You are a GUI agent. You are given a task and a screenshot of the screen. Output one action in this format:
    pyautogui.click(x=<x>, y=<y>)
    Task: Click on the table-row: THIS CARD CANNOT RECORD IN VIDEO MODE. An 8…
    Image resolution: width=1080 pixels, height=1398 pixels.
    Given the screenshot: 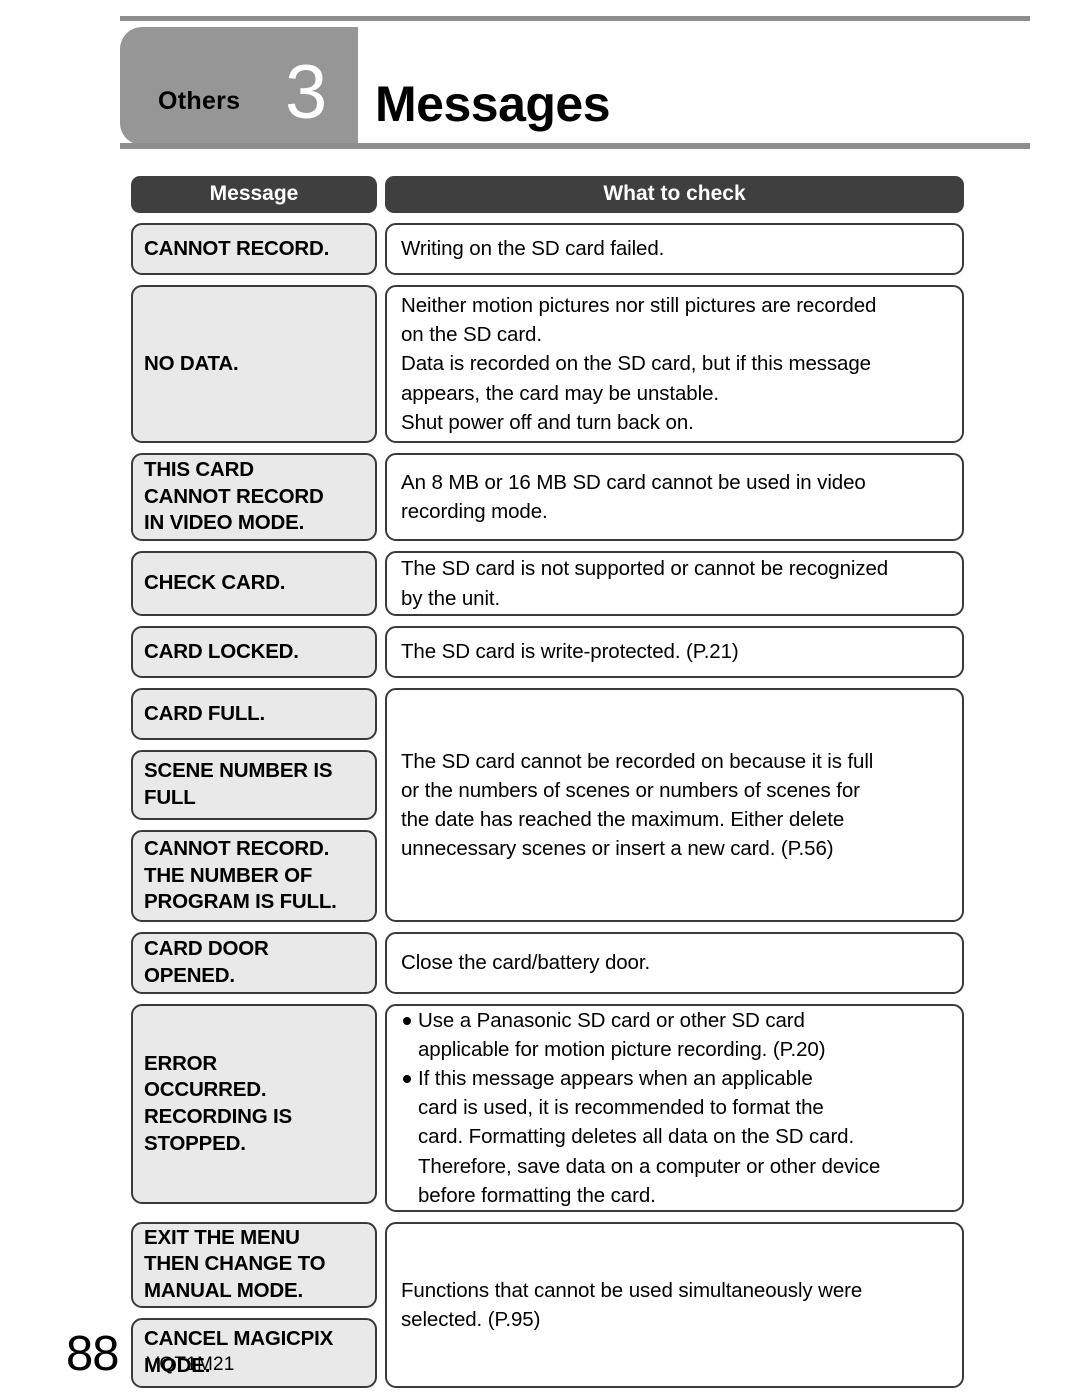 What is the action you would take?
    pyautogui.click(x=547, y=497)
    